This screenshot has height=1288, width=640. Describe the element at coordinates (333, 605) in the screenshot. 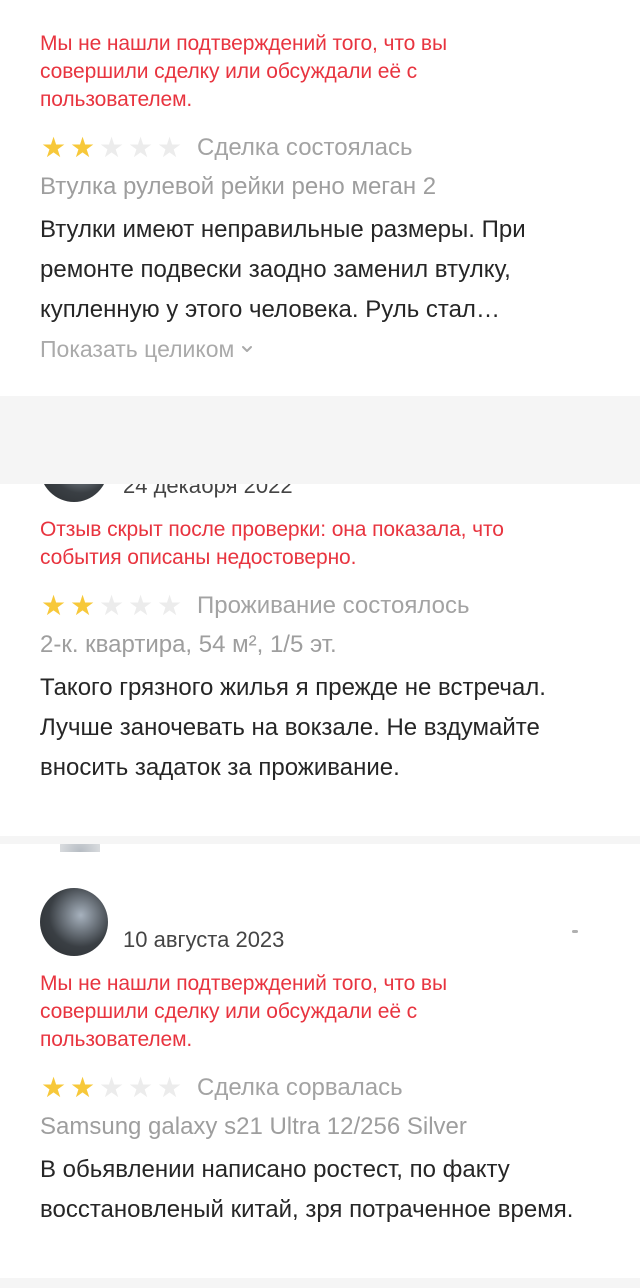

I see `deal-status: Проживание состоялось` at that location.